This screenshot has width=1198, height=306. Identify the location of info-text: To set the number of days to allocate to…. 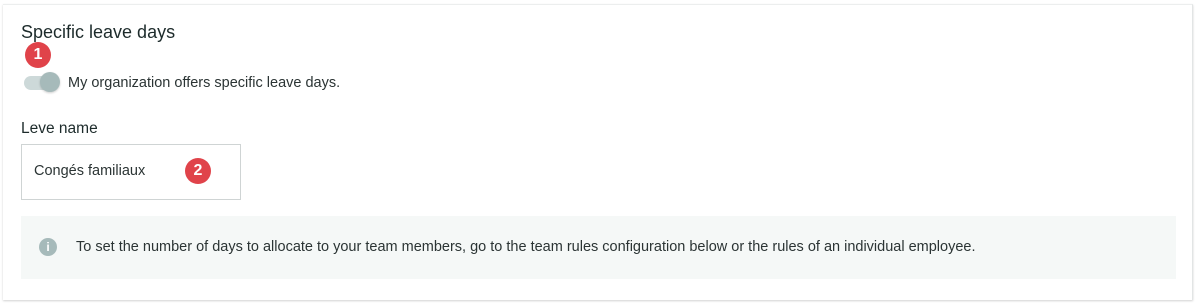
(526, 247).